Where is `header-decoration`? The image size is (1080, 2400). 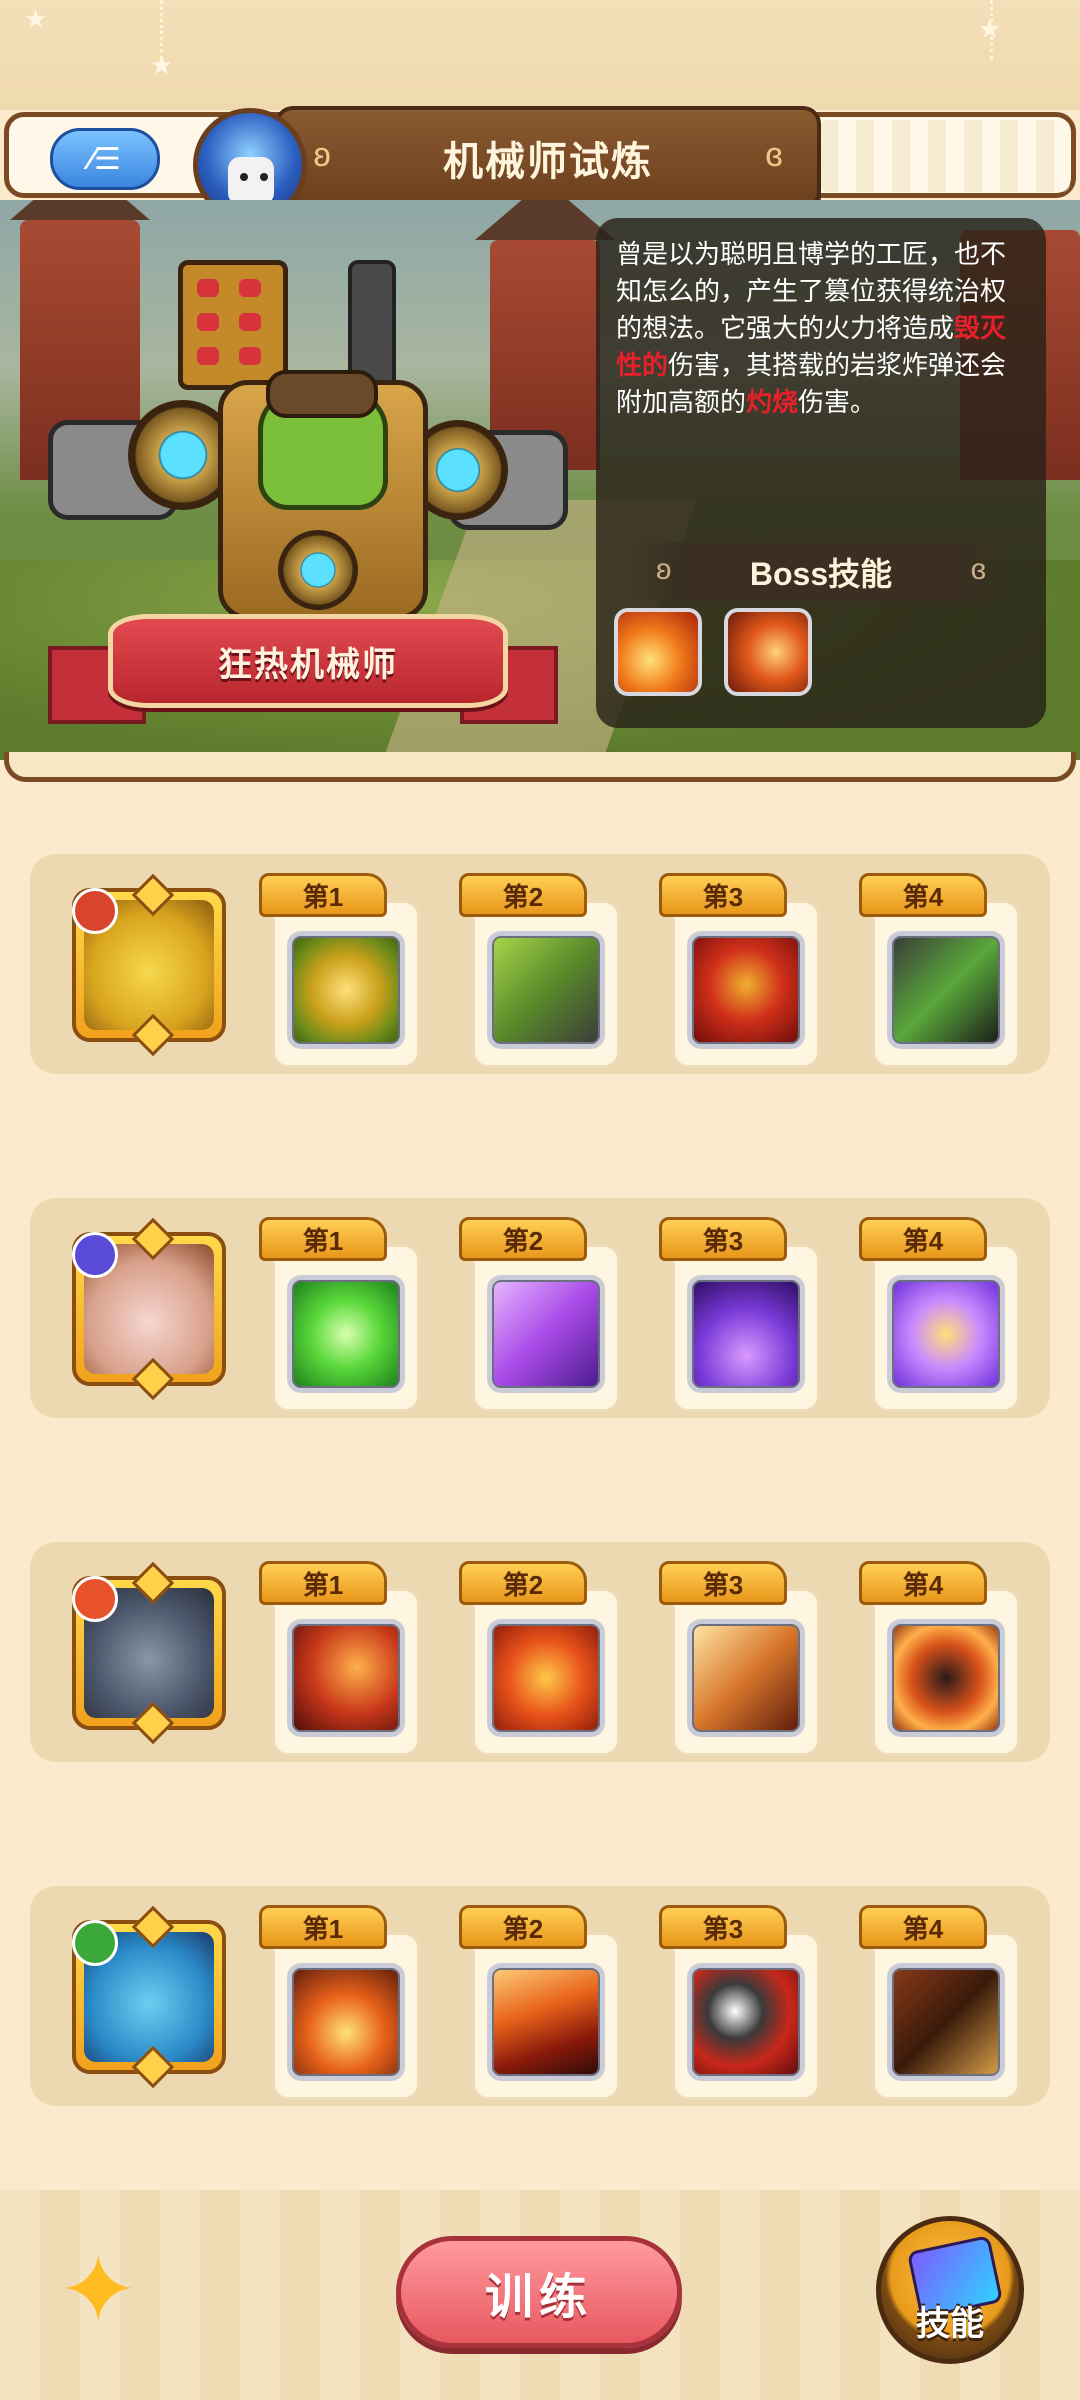 header-decoration is located at coordinates (945, 156).